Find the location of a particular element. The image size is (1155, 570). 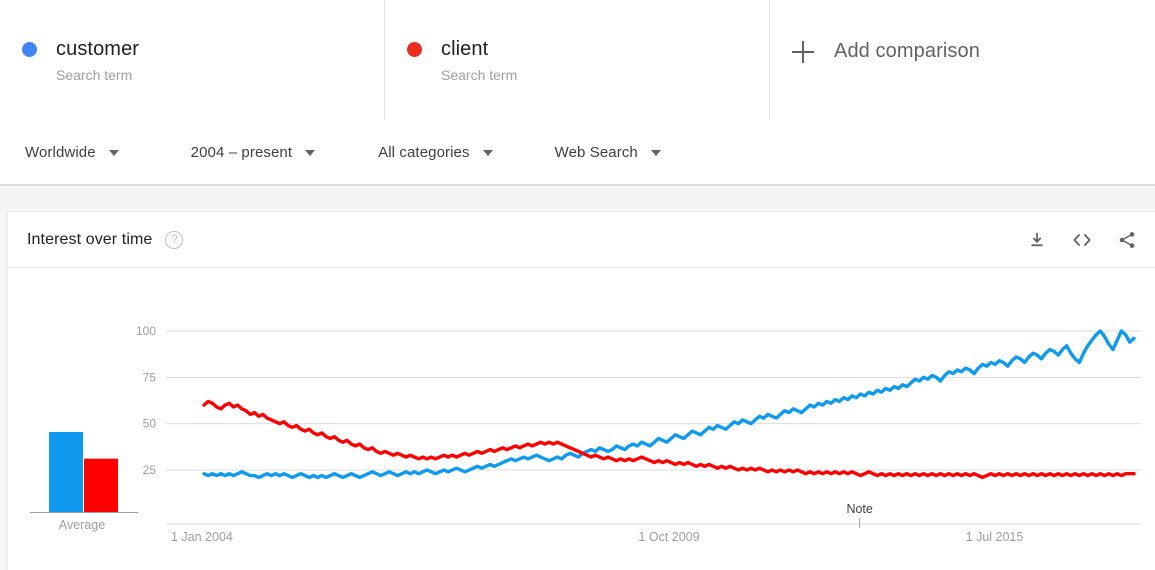

filter-search-type-label: Web Search is located at coordinates (596, 152).